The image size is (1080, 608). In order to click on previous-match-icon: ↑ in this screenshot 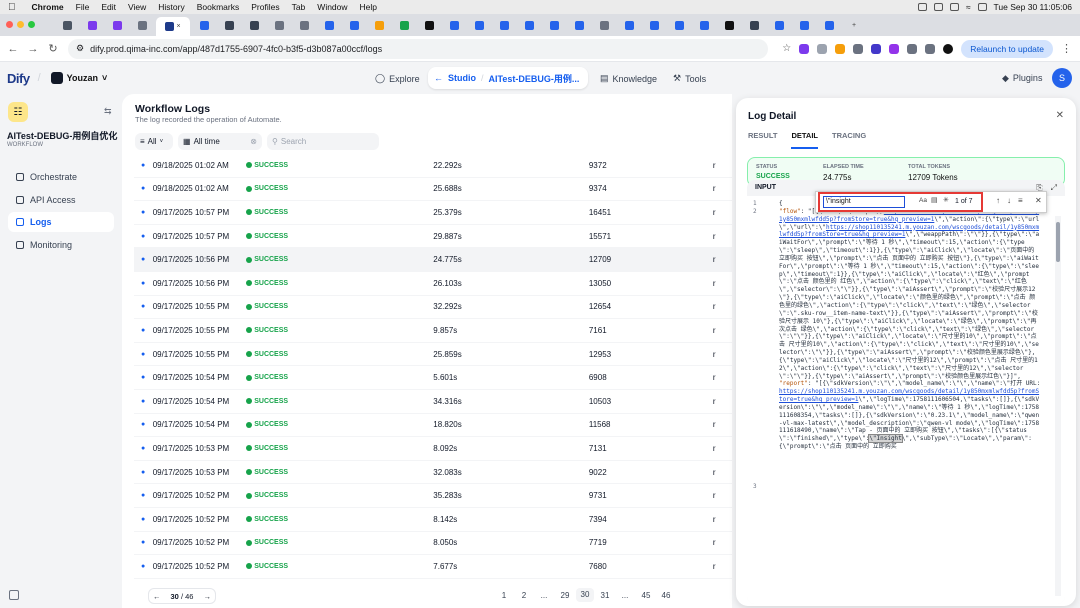, I will do `click(998, 200)`.